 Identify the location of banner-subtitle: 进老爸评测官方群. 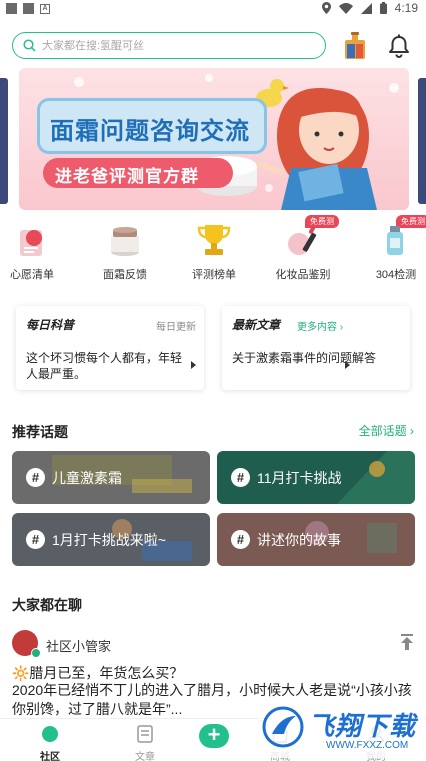
(127, 176).